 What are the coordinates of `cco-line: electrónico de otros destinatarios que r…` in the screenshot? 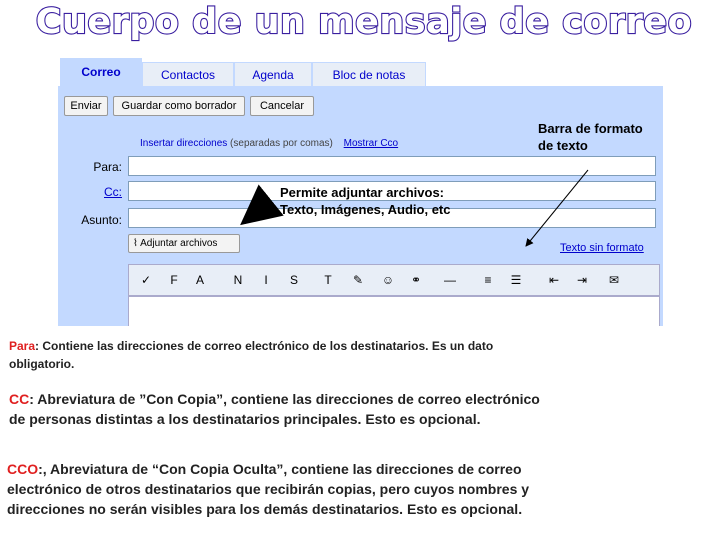 It's located at (268, 489).